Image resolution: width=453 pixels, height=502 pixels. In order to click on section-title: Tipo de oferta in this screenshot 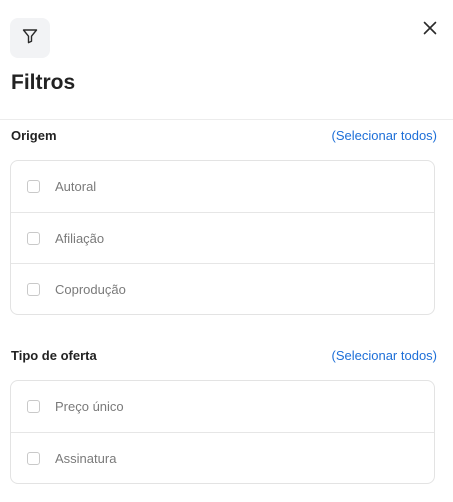, I will do `click(54, 355)`.